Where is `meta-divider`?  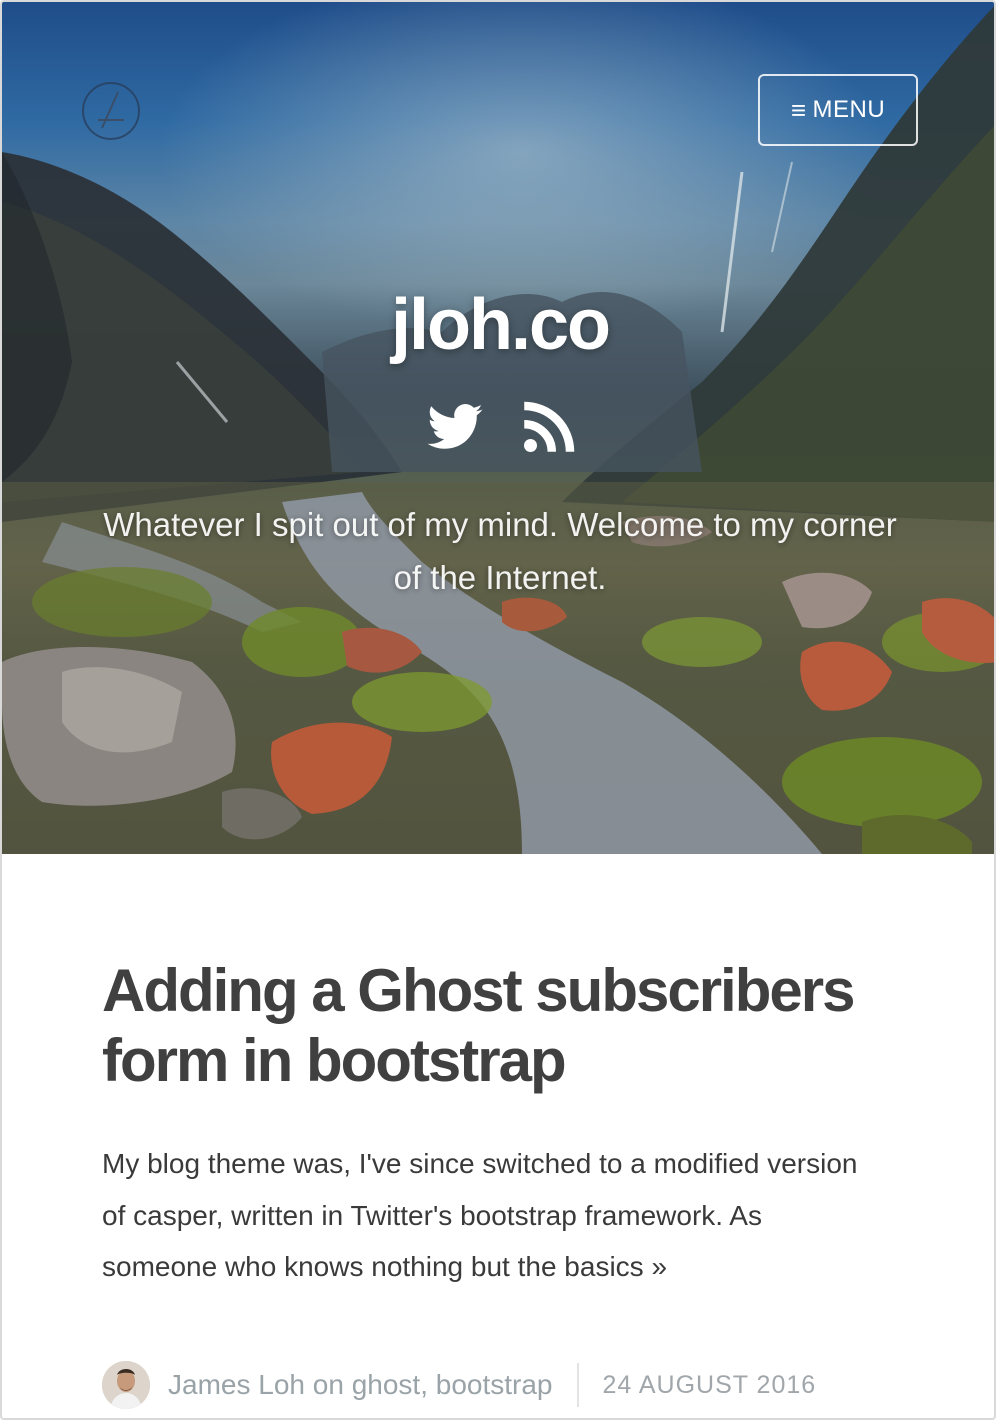
meta-divider is located at coordinates (577, 1385).